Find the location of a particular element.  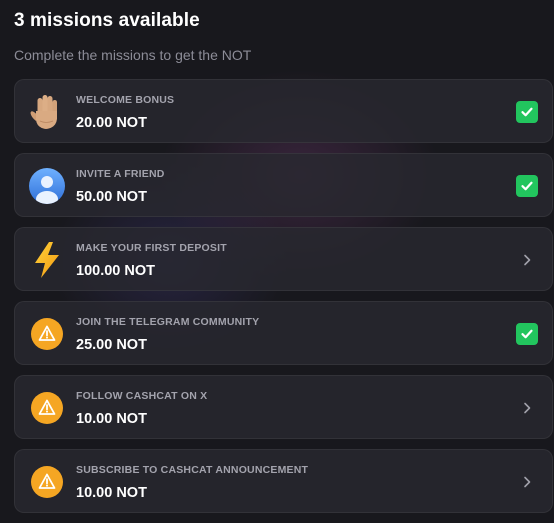

lightning-bolt-icon is located at coordinates (47, 260).